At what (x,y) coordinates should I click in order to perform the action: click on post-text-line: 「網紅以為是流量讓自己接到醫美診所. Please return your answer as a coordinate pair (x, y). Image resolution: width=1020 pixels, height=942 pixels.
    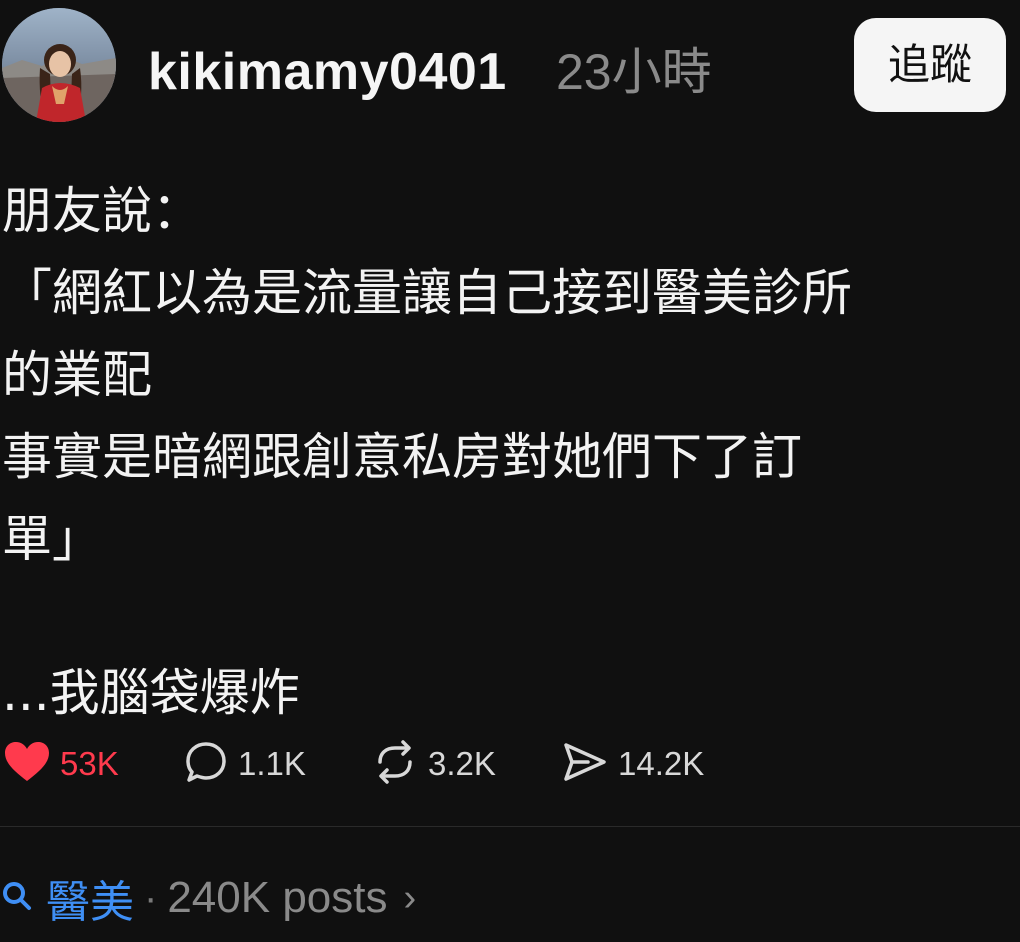
    Looking at the image, I should click on (427, 293).